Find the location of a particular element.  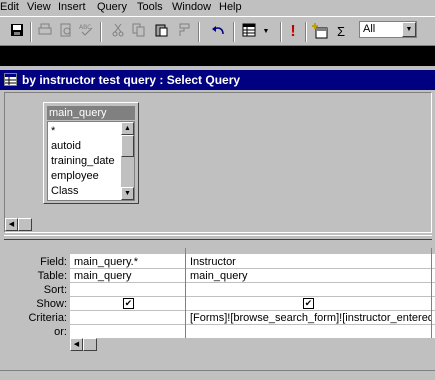

format-painter-icon is located at coordinates (183, 32).